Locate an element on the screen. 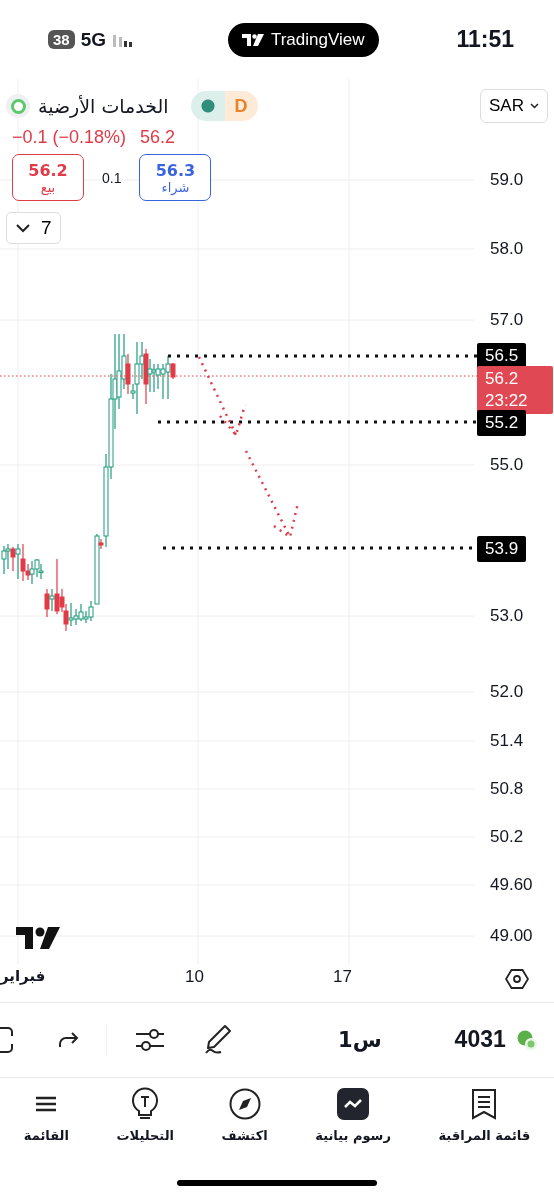 The width and height of the screenshot is (554, 1200). fullscreen-icon is located at coordinates (7, 1039).